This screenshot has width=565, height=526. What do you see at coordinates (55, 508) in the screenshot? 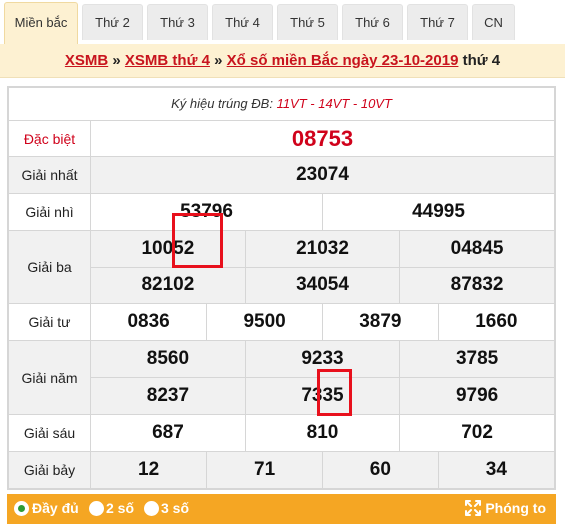
I see `radio-full-label: Đầy đủ` at bounding box center [55, 508].